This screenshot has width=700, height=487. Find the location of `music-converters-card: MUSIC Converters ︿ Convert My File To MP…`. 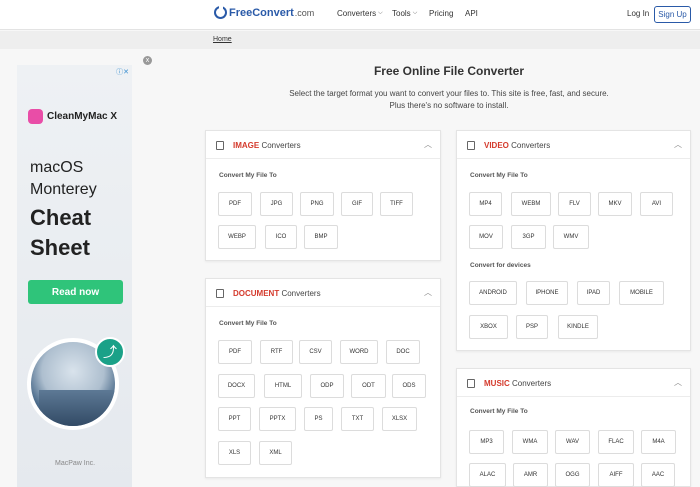

music-converters-card: MUSIC Converters ︿ Convert My File To MP… is located at coordinates (573, 427).